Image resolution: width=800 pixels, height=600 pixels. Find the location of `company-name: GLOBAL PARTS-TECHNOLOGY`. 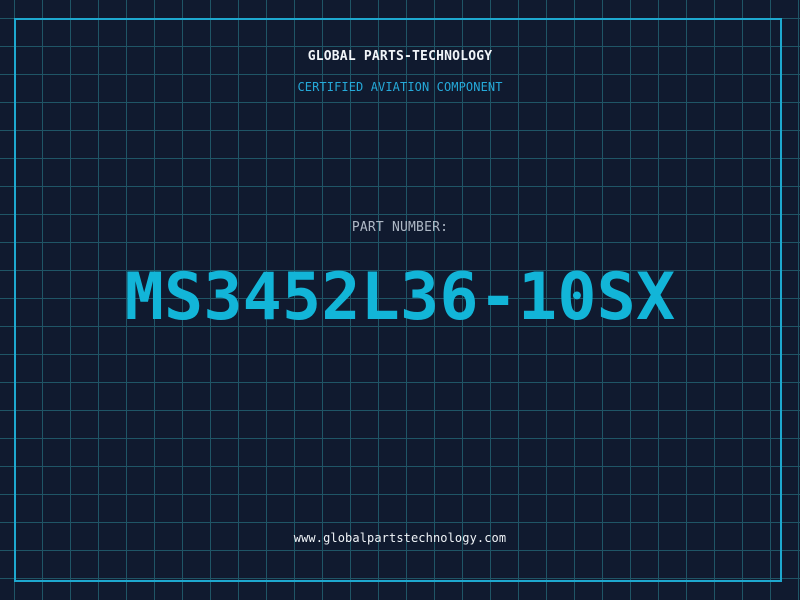

company-name: GLOBAL PARTS-TECHNOLOGY is located at coordinates (400, 56).